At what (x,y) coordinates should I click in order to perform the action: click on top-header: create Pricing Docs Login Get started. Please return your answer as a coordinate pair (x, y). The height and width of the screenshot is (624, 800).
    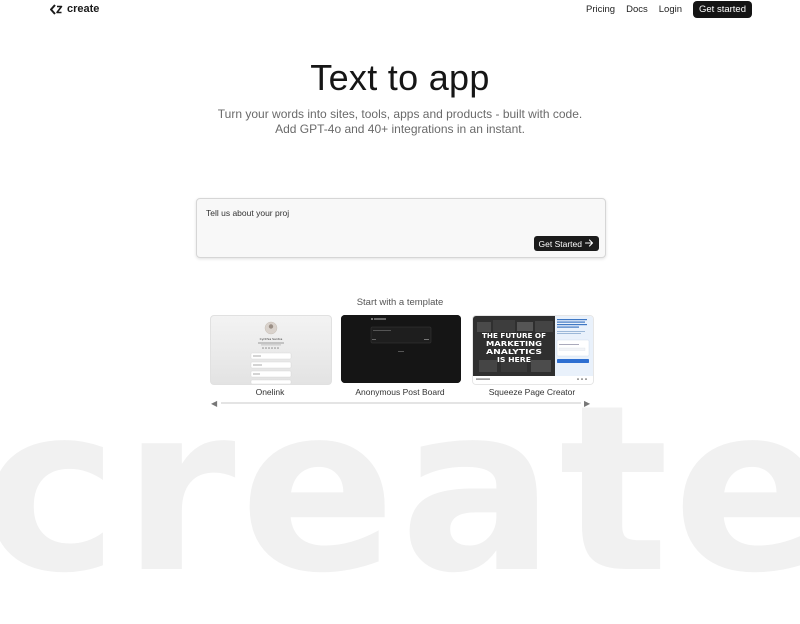
    Looking at the image, I should click on (400, 10).